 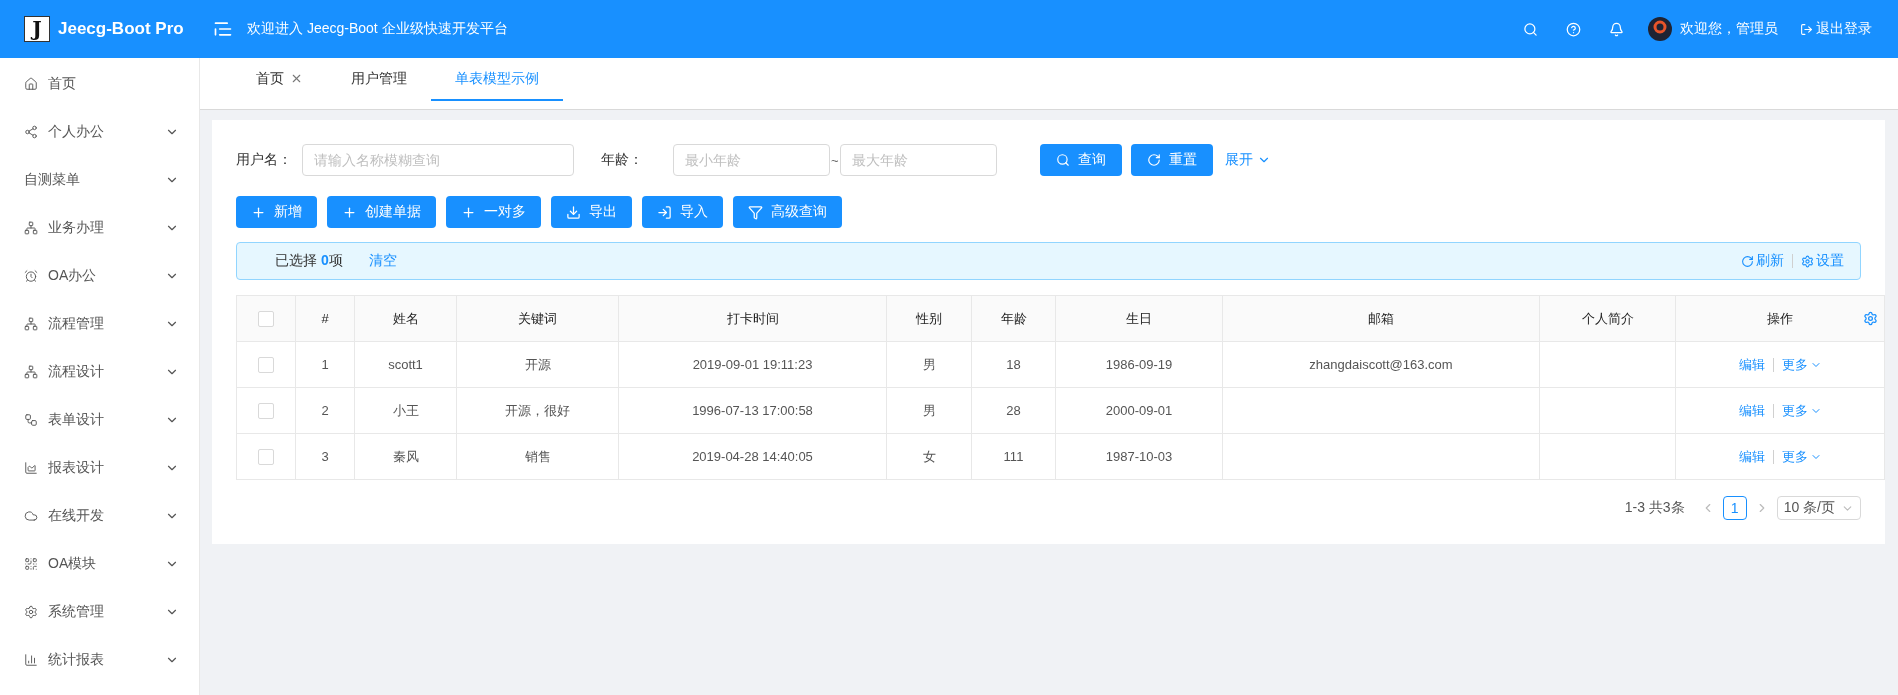 What do you see at coordinates (99, 276) in the screenshot?
I see `sidebar-item: OA办公` at bounding box center [99, 276].